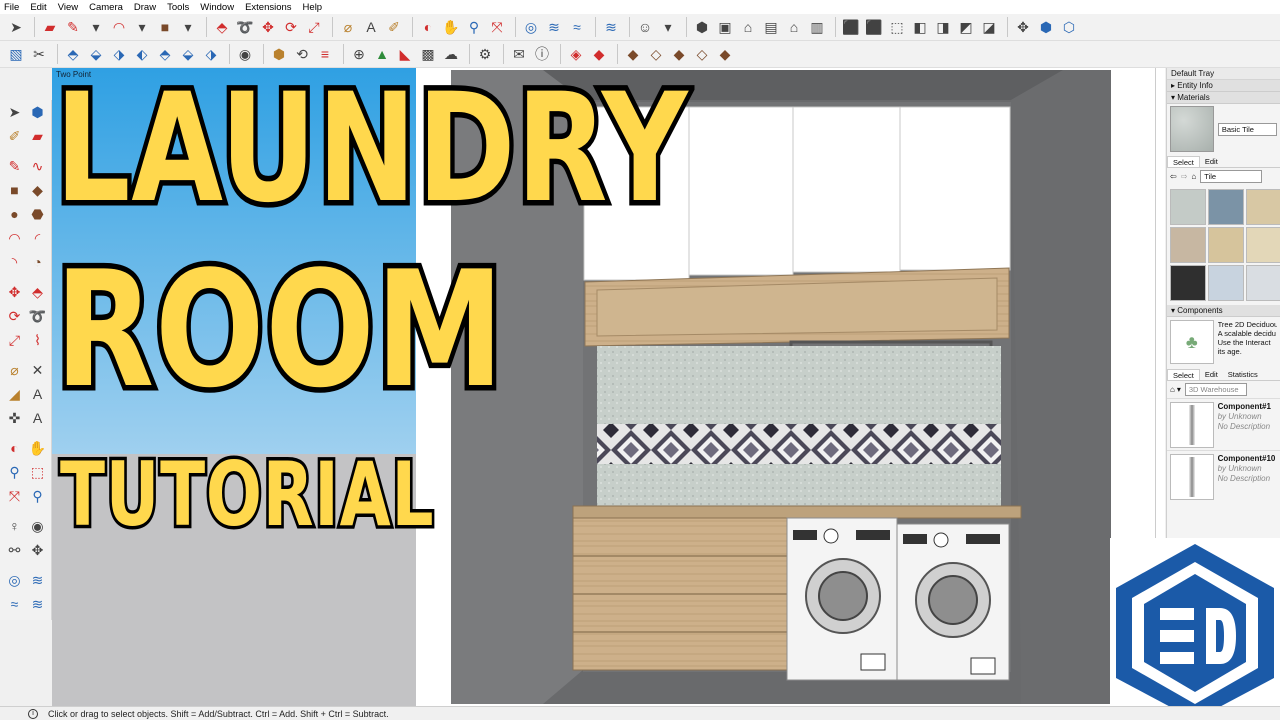 The image size is (1280, 720). Describe the element at coordinates (943, 27) in the screenshot. I see `shaded-icon: ◨` at that location.